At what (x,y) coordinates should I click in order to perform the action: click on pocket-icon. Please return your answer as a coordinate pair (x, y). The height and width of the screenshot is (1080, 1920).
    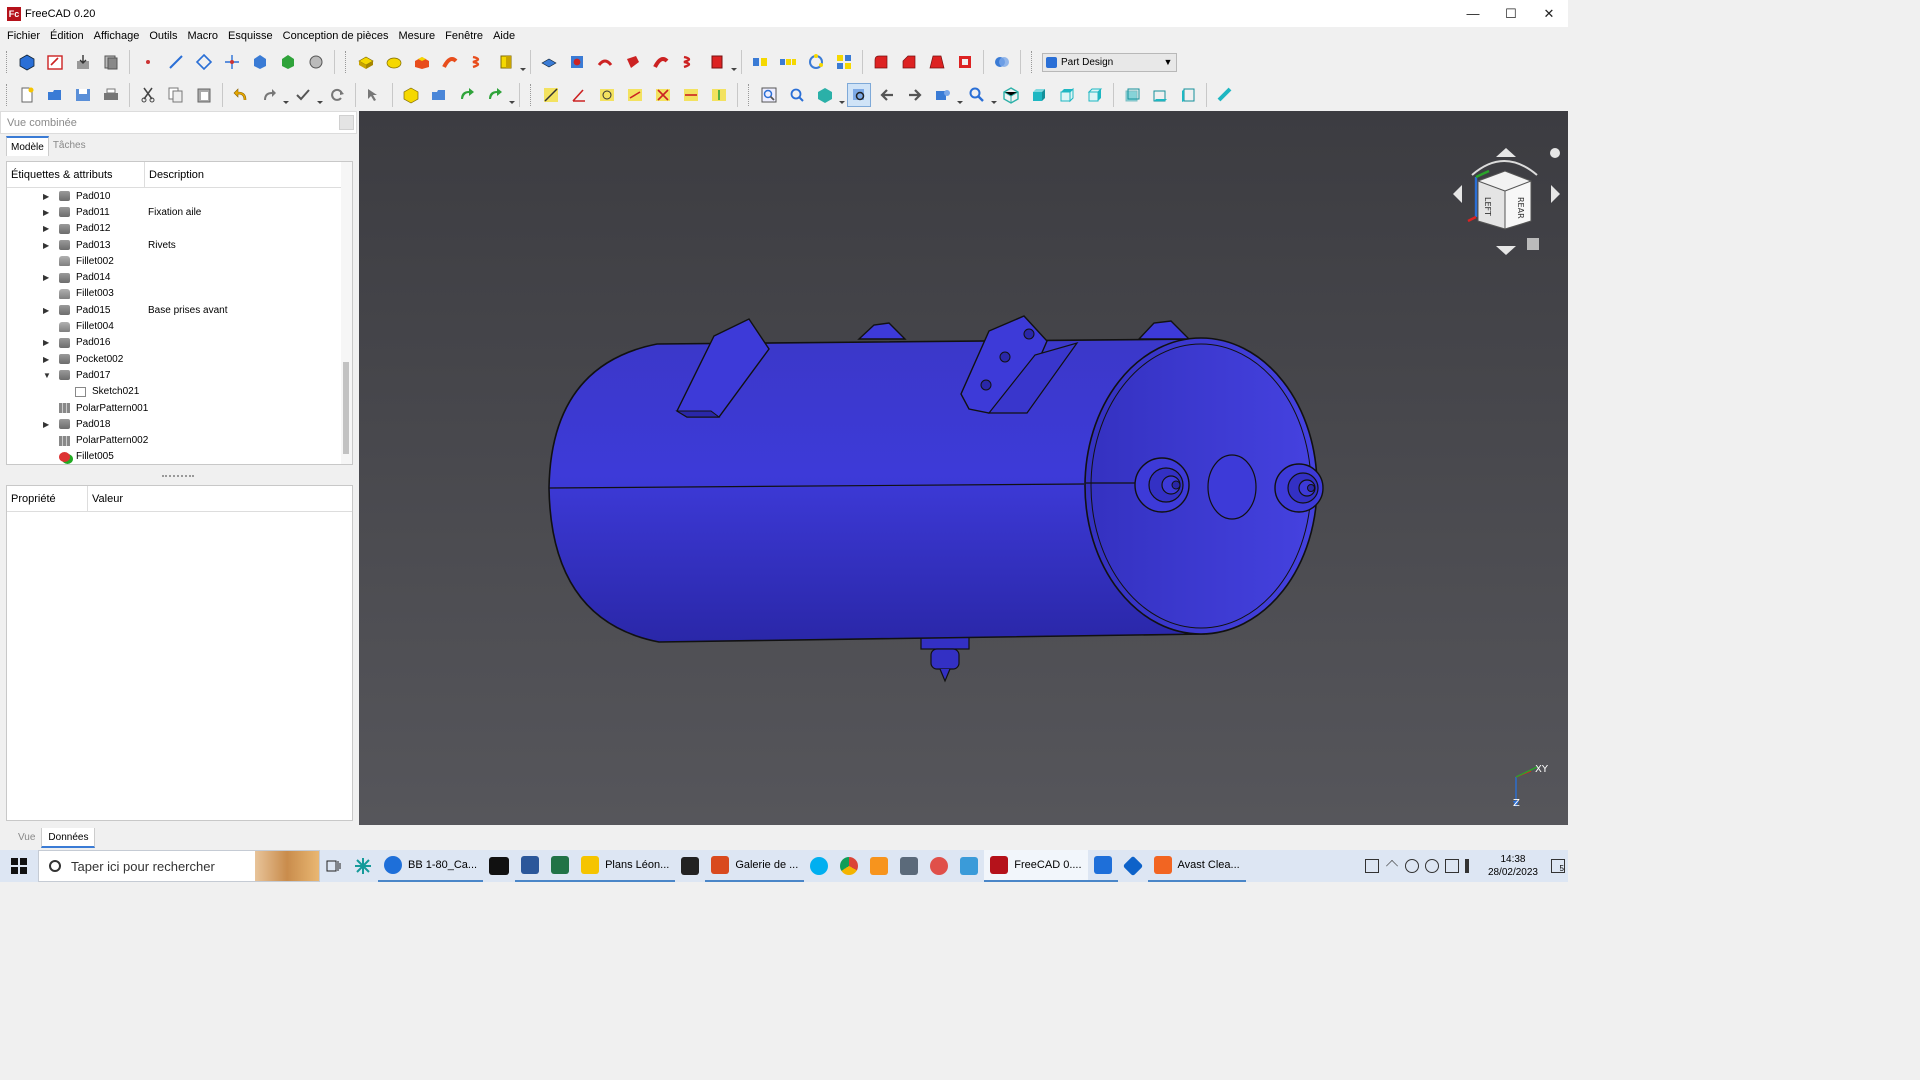
    Looking at the image, I should click on (549, 62).